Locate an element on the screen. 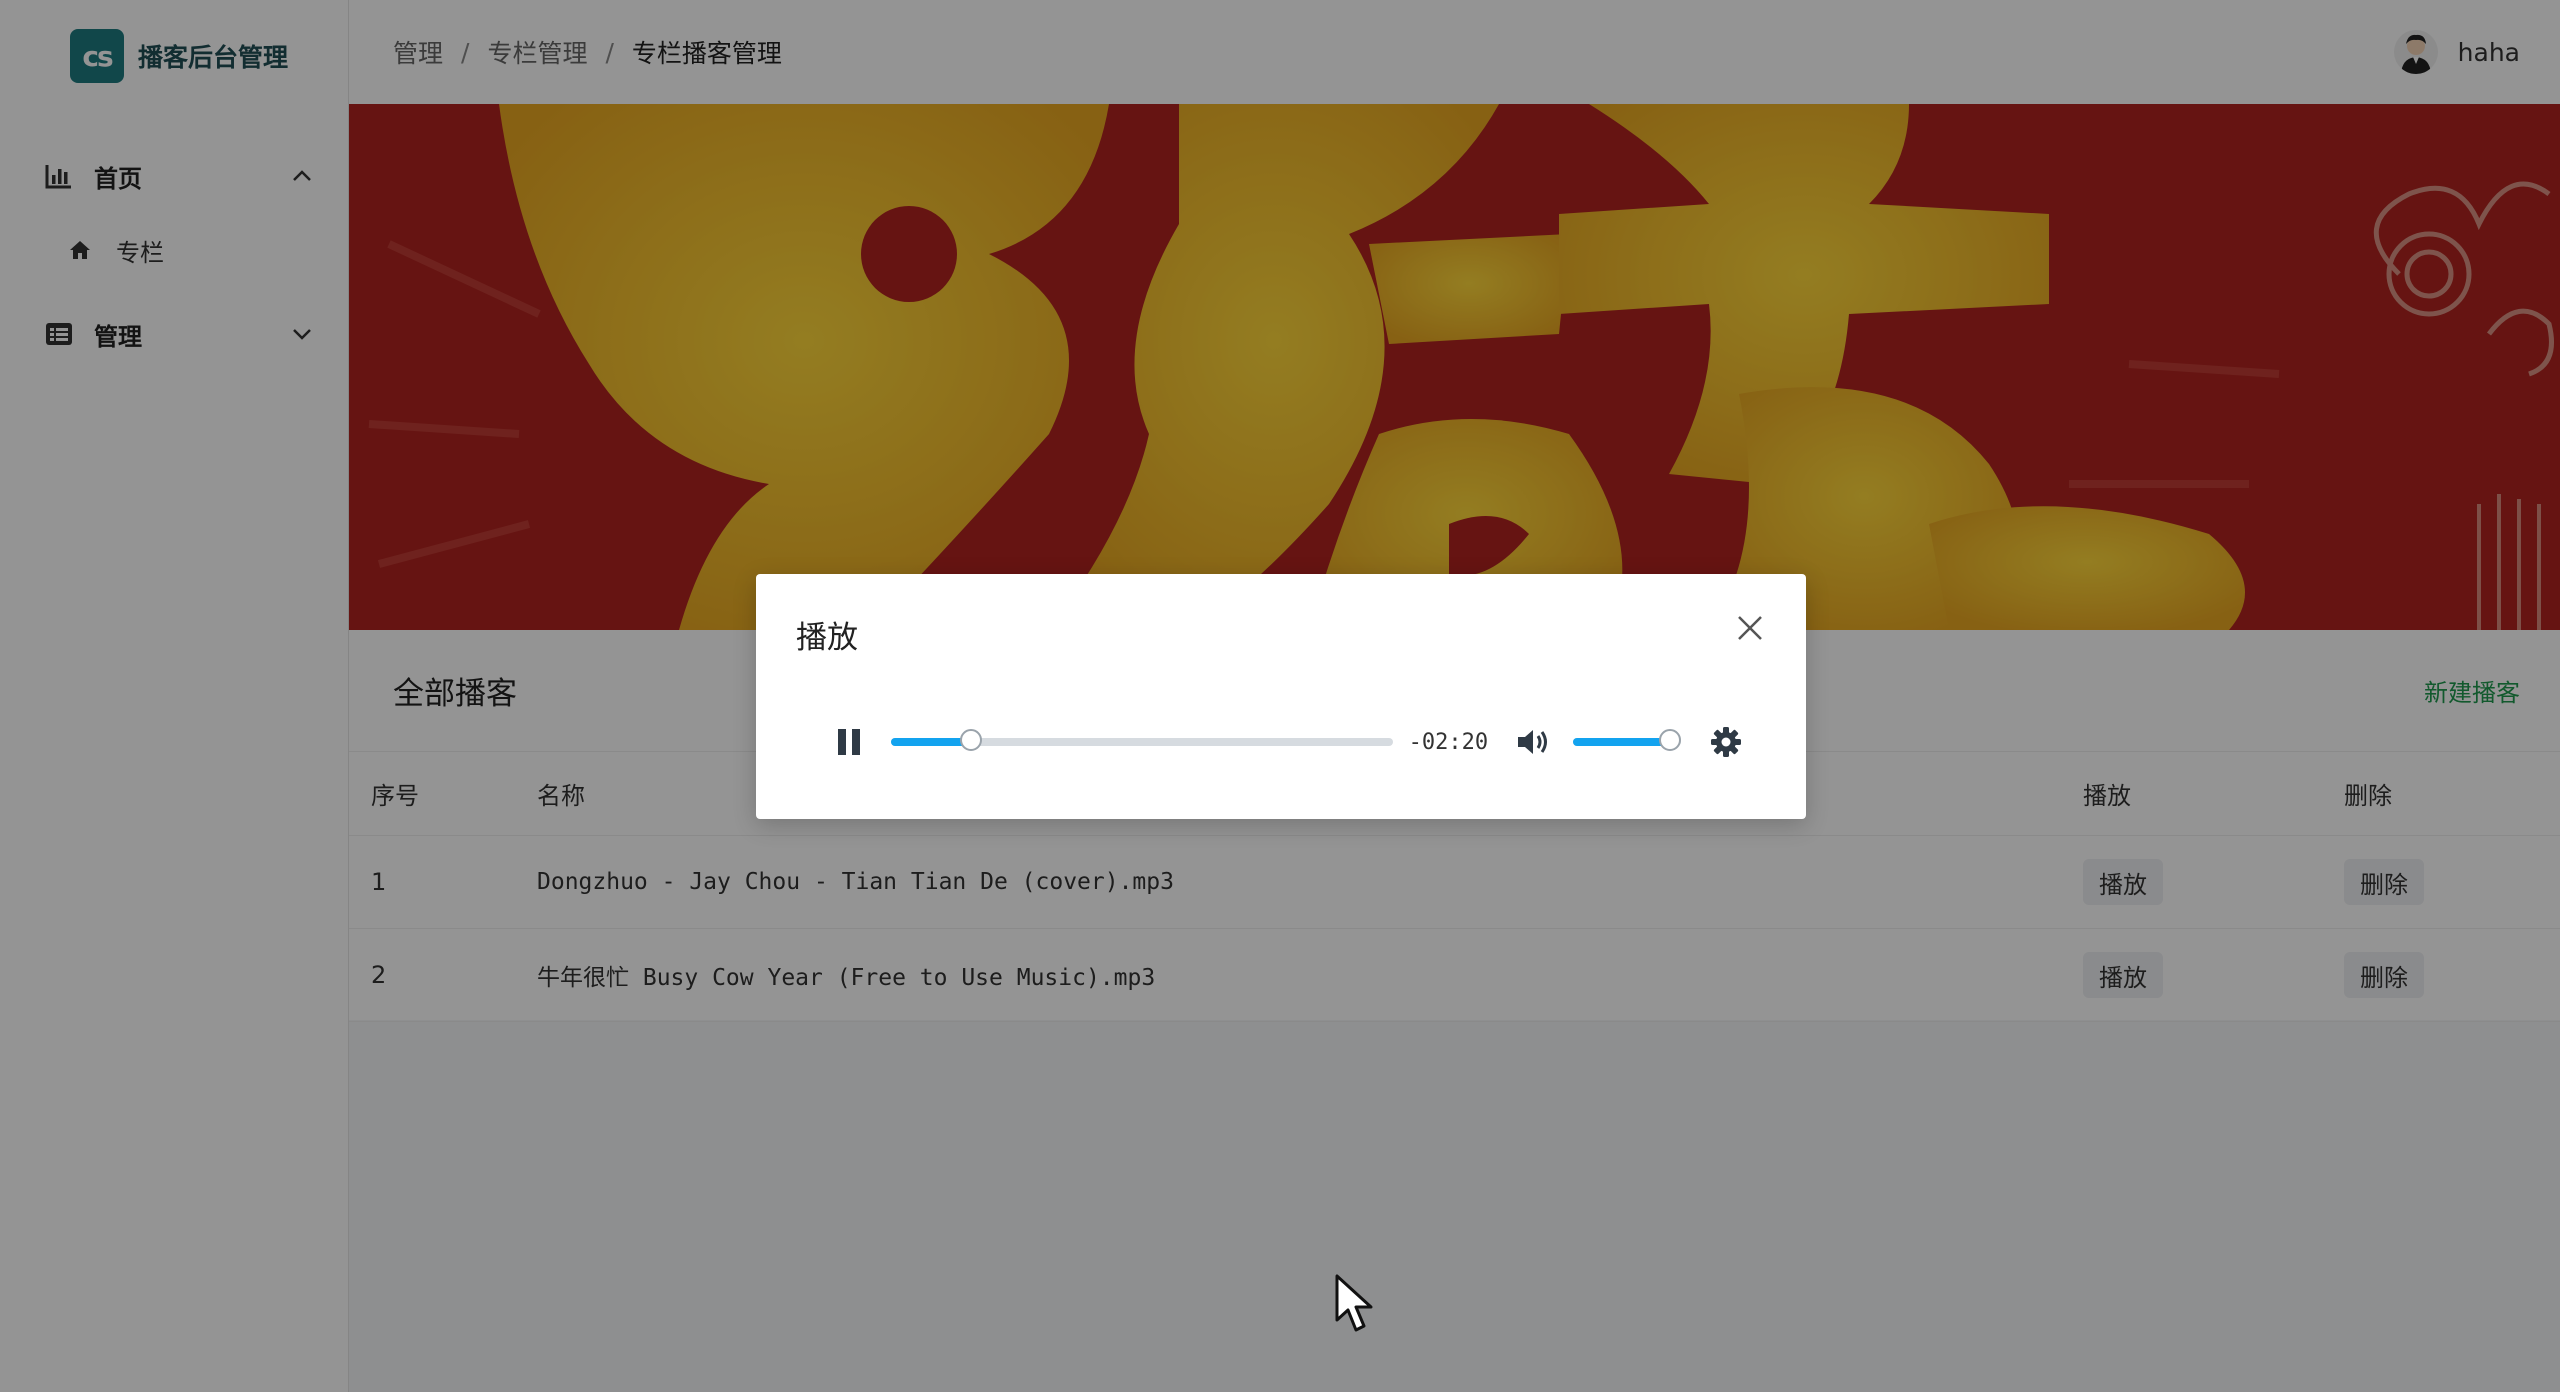  volume-slider is located at coordinates (1626, 740).